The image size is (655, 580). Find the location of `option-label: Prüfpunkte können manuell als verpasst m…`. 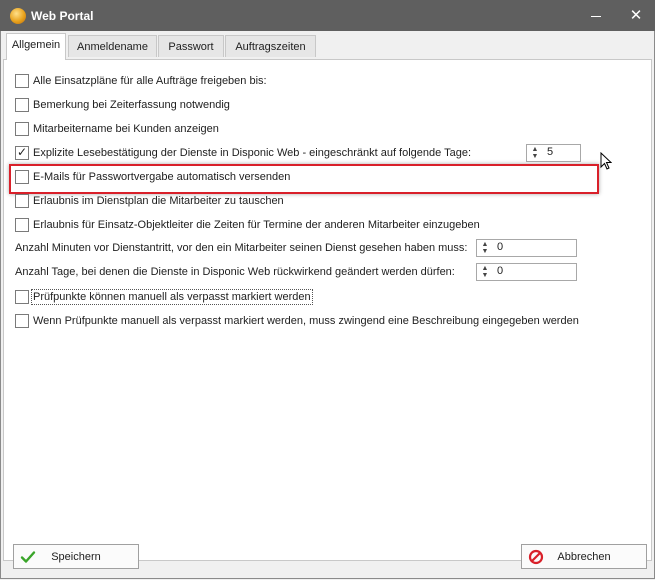

option-label: Prüfpunkte können manuell als verpasst m… is located at coordinates (172, 297).